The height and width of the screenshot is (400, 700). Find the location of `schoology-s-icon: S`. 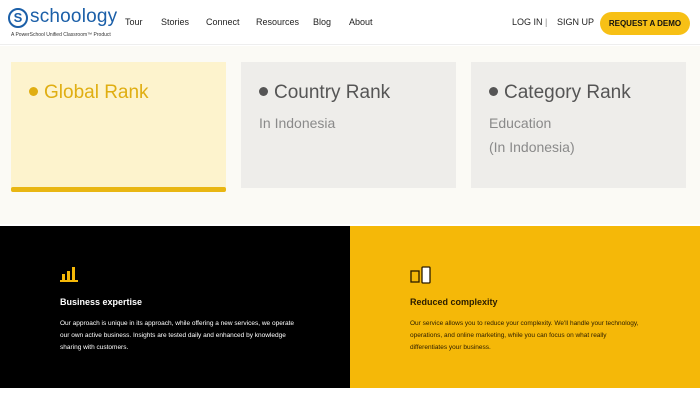

schoology-s-icon: S is located at coordinates (18, 18).